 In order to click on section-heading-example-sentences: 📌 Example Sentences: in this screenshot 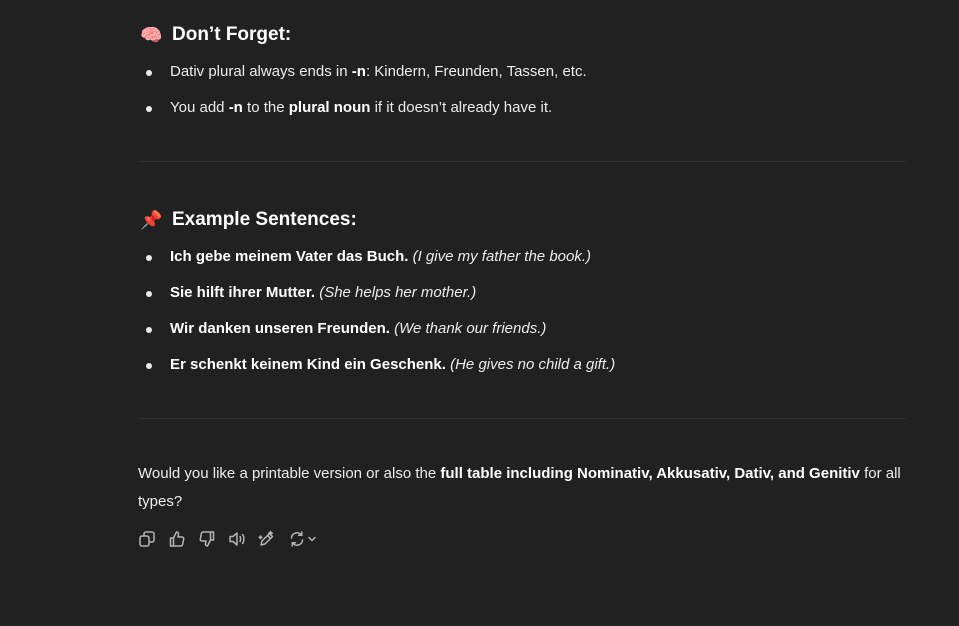, I will do `click(247, 220)`.